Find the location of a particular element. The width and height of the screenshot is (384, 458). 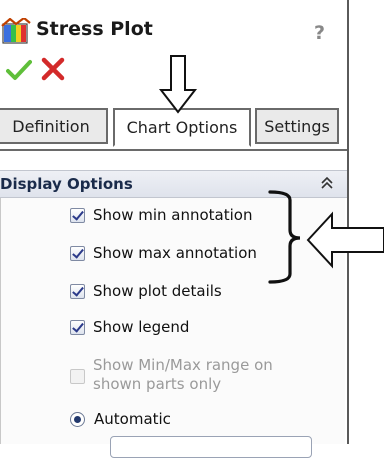

help-icon: ? is located at coordinates (319, 33).